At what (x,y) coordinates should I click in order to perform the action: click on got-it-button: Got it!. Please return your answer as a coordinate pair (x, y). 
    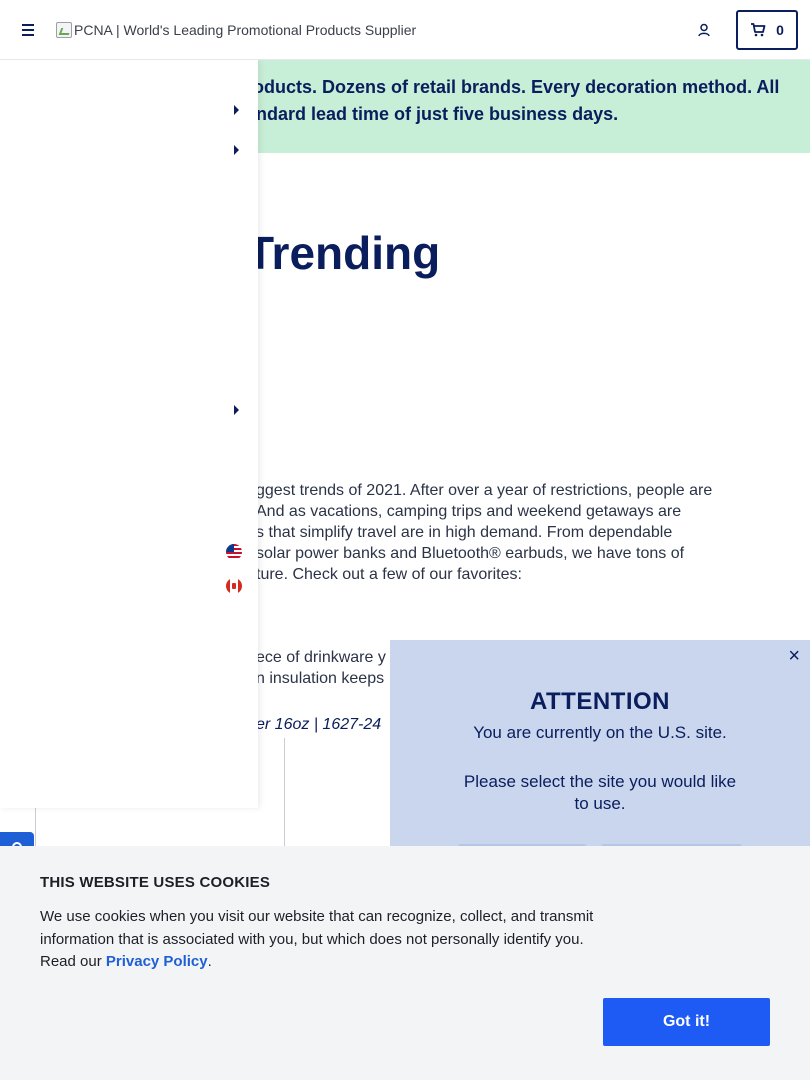
    Looking at the image, I should click on (686, 1022).